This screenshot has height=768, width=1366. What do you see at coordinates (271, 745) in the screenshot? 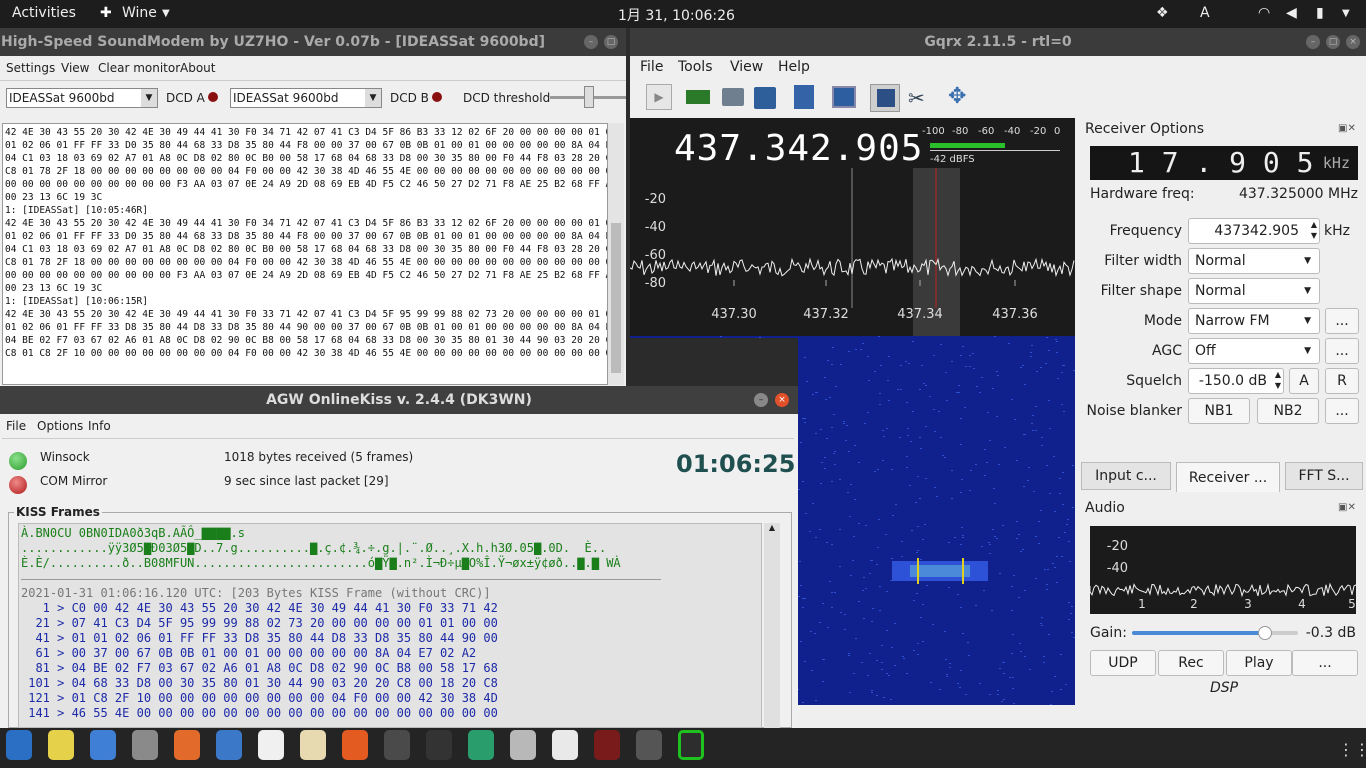
I see `dock-doc-icon` at bounding box center [271, 745].